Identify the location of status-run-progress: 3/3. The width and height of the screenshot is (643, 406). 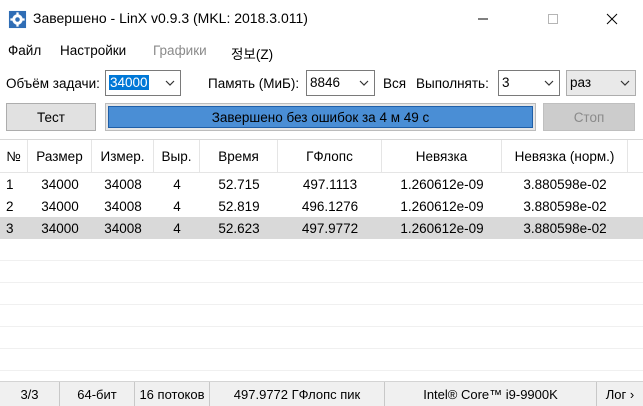
(30, 394).